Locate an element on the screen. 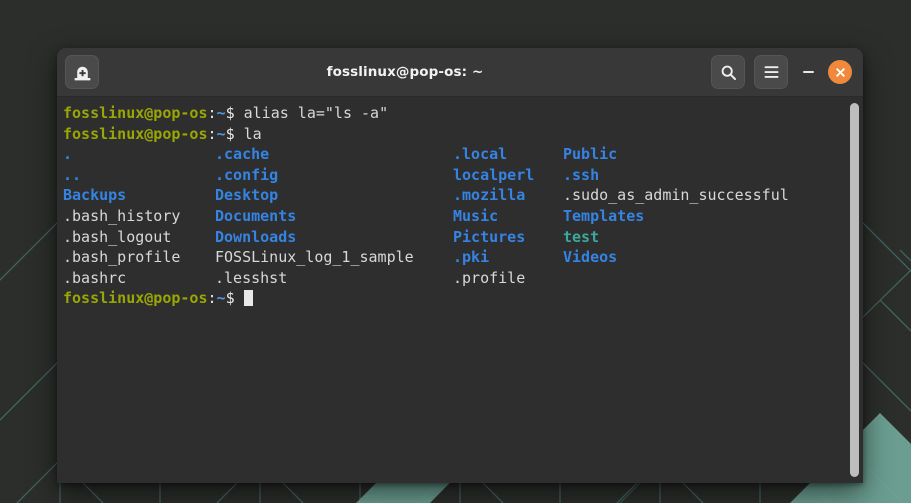 Image resolution: width=911 pixels, height=503 pixels. file-listing-row: .. .config localperl .ssh is located at coordinates (463, 175).